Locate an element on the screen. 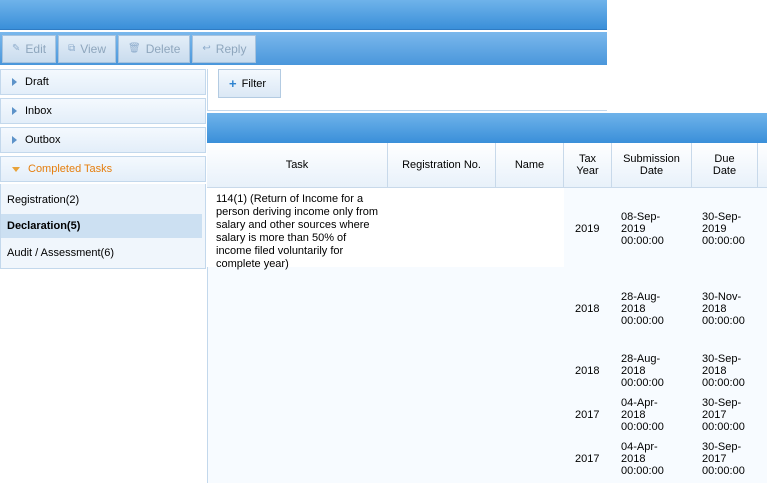 Image resolution: width=767 pixels, height=483 pixels. sidebar-node-draft: Draft is located at coordinates (103, 82).